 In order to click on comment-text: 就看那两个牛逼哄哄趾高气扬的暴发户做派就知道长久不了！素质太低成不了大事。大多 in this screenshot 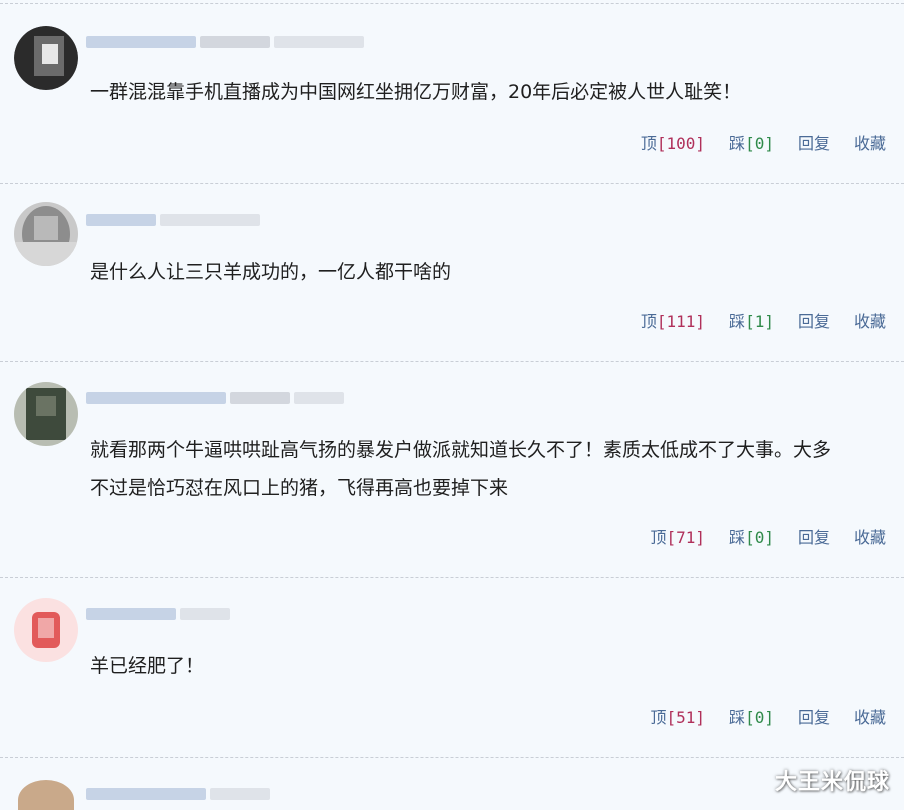, I will do `click(461, 450)`.